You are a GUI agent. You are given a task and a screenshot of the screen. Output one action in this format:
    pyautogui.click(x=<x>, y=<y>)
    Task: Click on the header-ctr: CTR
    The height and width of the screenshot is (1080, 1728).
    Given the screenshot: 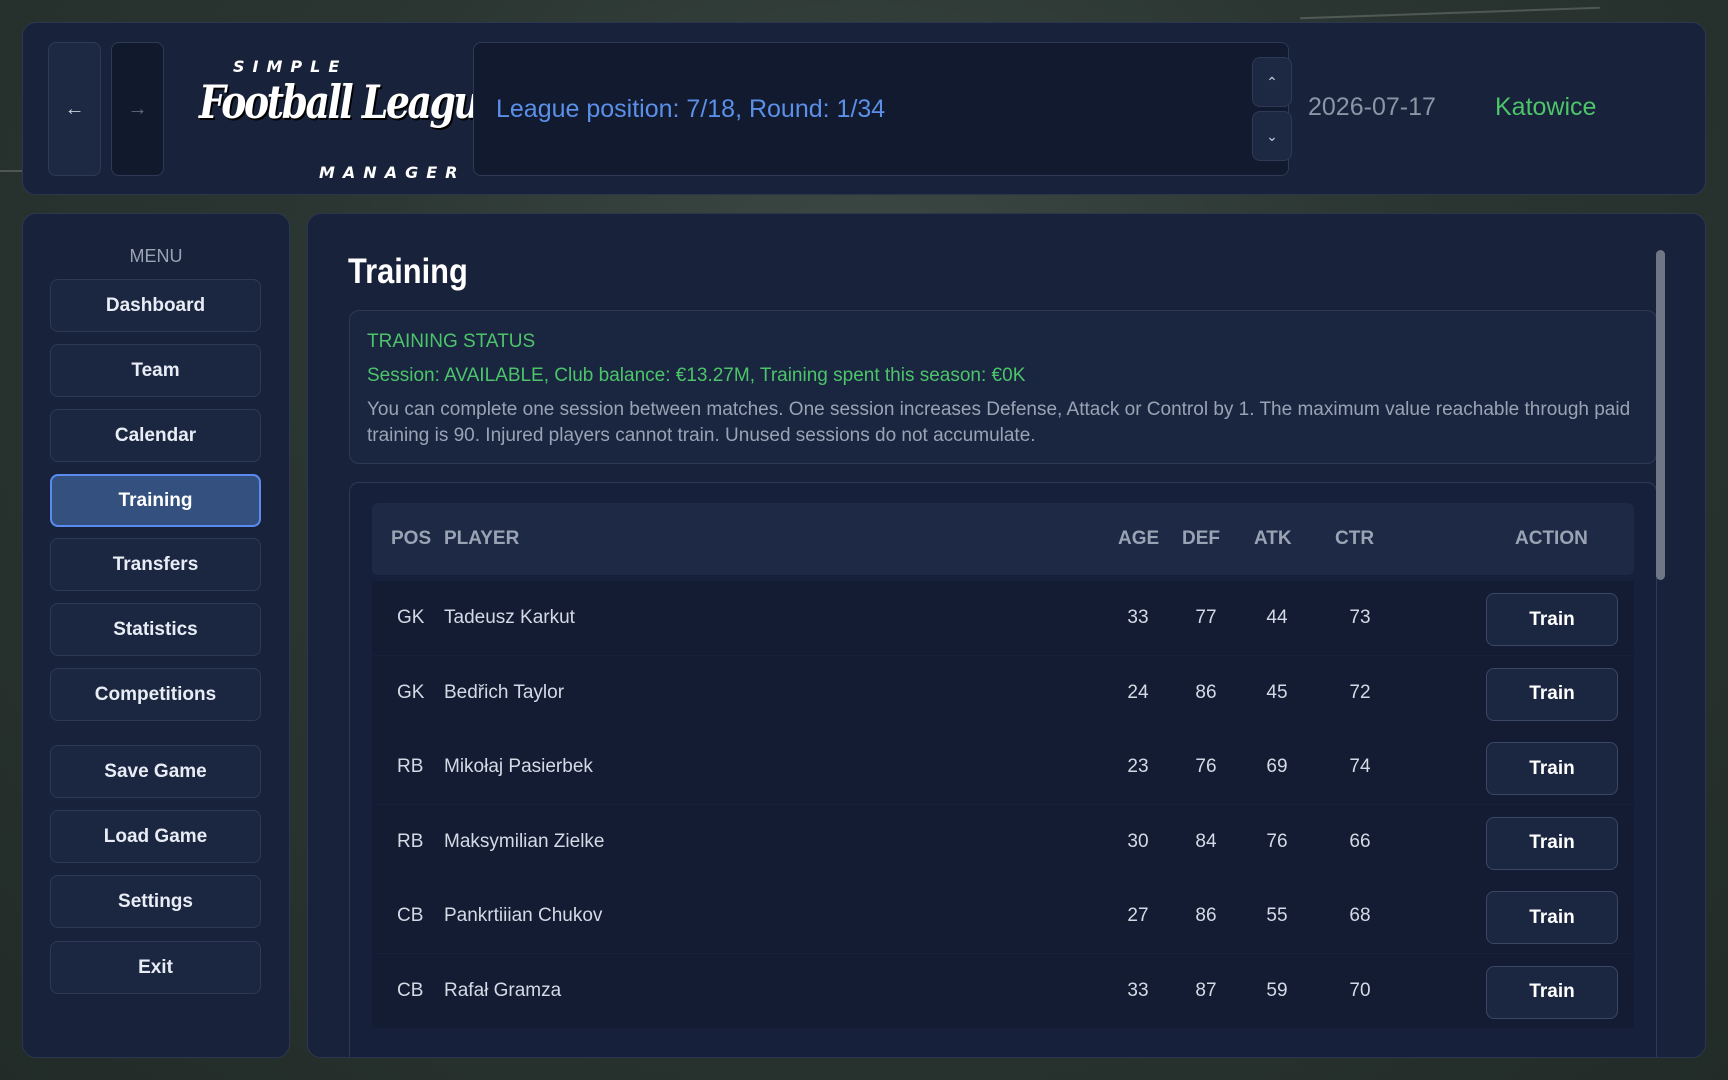 What is the action you would take?
    pyautogui.click(x=1355, y=538)
    